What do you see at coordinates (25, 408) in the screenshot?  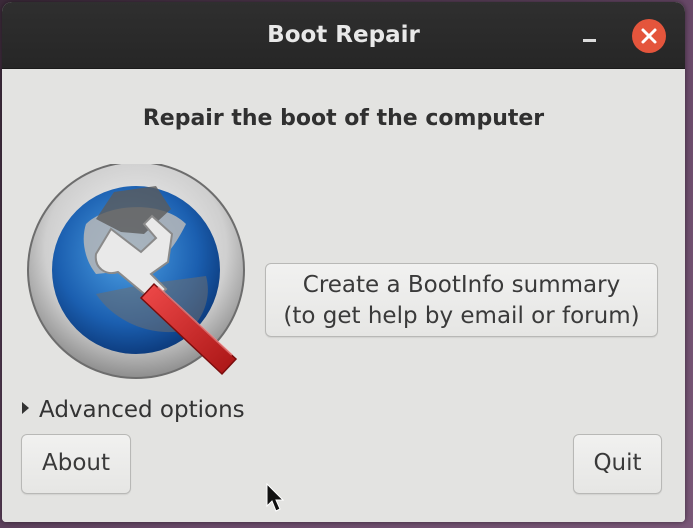 I see `expander-triangle-icon` at bounding box center [25, 408].